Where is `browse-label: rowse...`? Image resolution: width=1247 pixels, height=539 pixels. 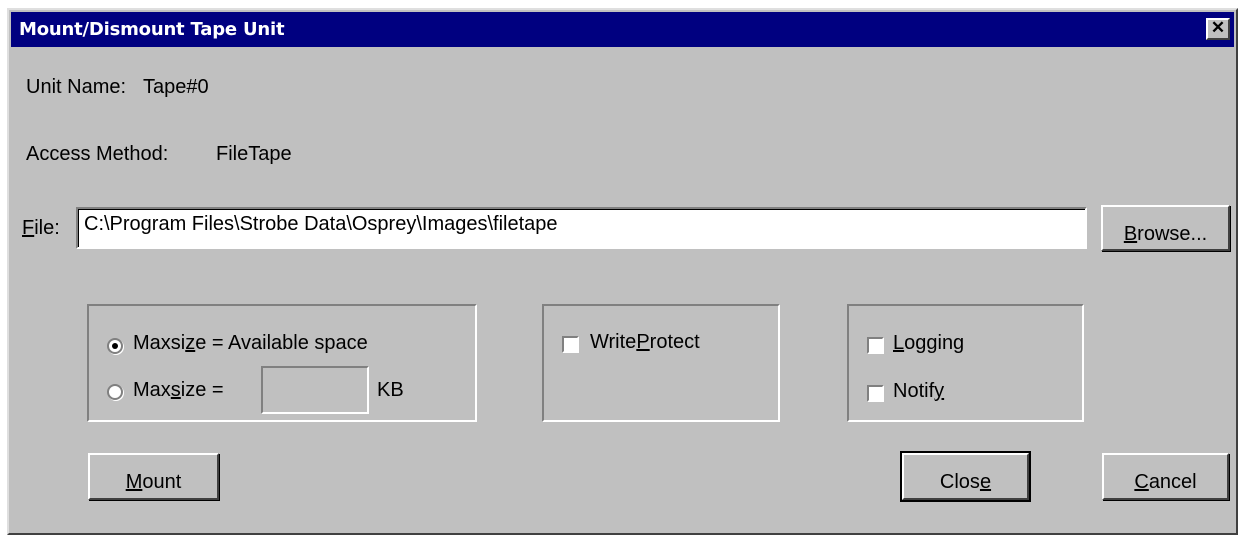
browse-label: rowse... is located at coordinates (1172, 234).